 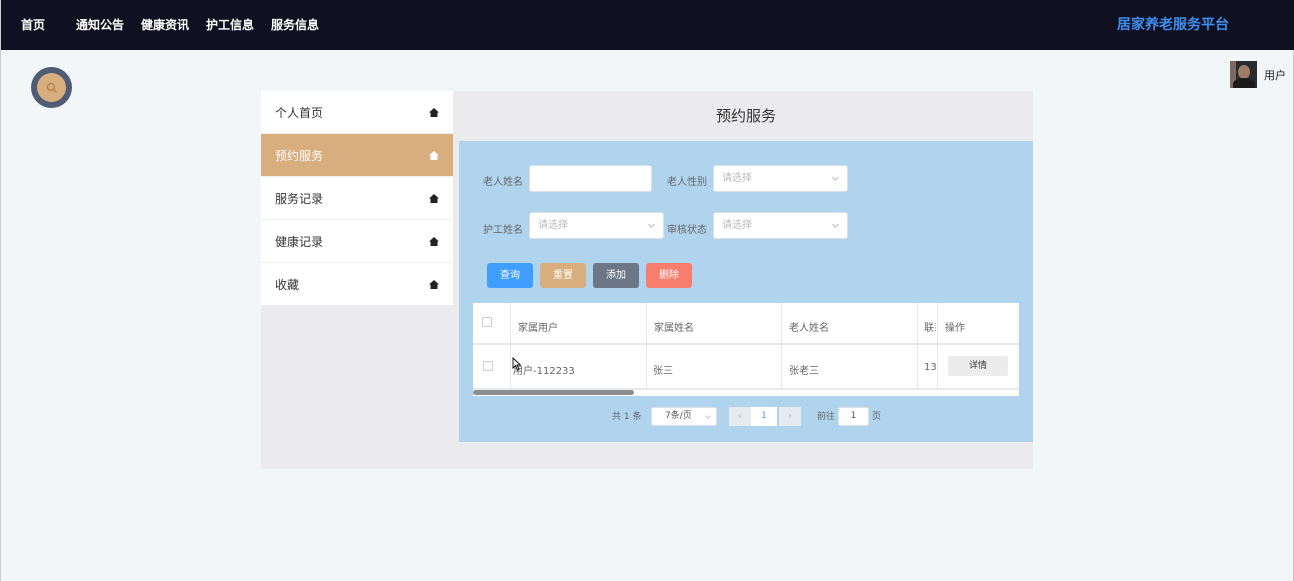 What do you see at coordinates (553, 225) in the screenshot?
I see `caregiver-placeholder: 请选择` at bounding box center [553, 225].